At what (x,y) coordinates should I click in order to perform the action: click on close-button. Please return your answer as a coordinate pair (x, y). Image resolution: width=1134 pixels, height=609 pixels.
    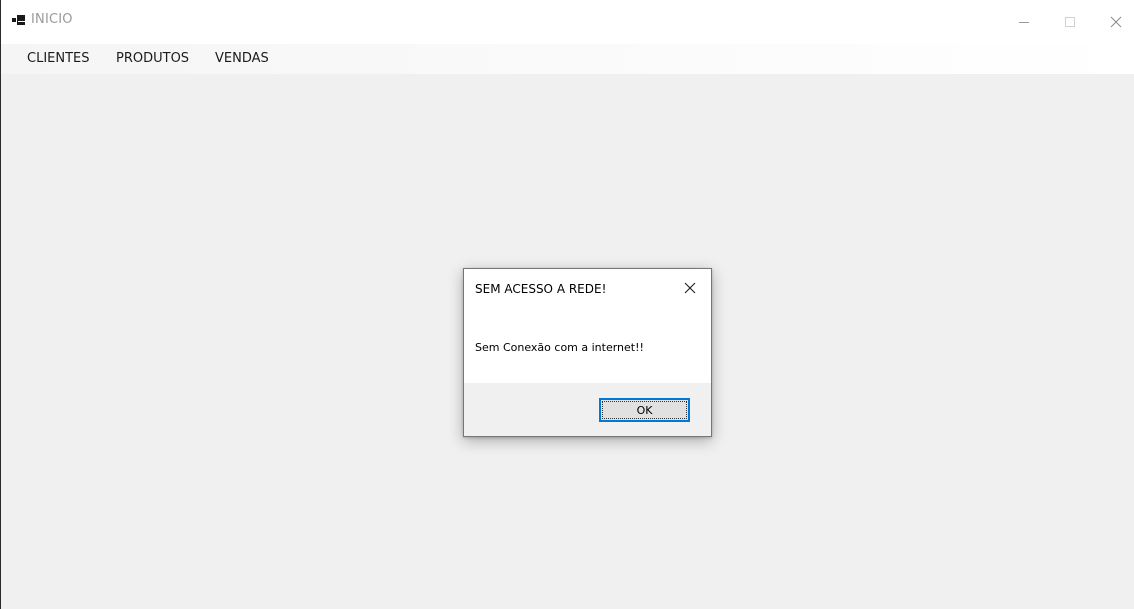
    Looking at the image, I should click on (1113, 22).